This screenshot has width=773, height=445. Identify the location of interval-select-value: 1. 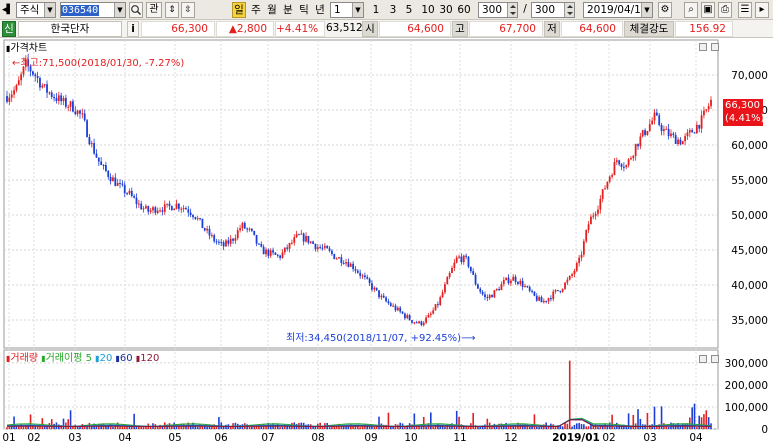
(337, 10).